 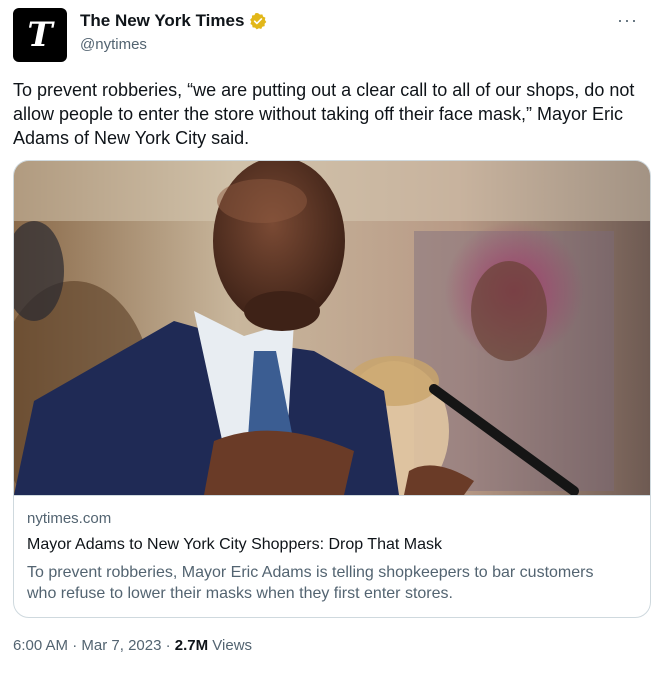 I want to click on tweet-time: 6:00 AM, so click(x=40, y=645).